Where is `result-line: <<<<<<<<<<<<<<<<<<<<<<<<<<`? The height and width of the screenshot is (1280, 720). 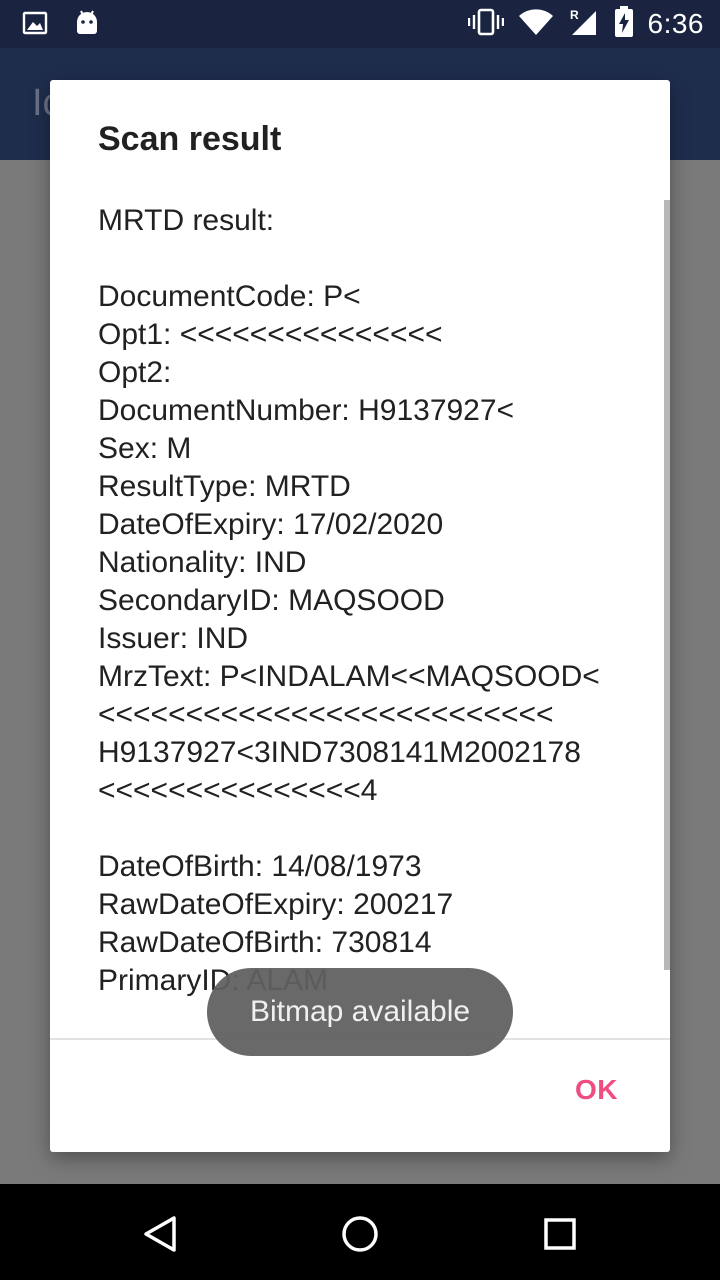 result-line: <<<<<<<<<<<<<<<<<<<<<<<<<< is located at coordinates (326, 714).